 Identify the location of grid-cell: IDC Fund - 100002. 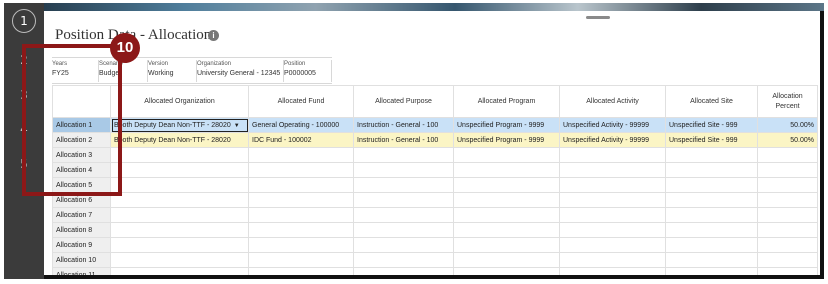
(301, 140).